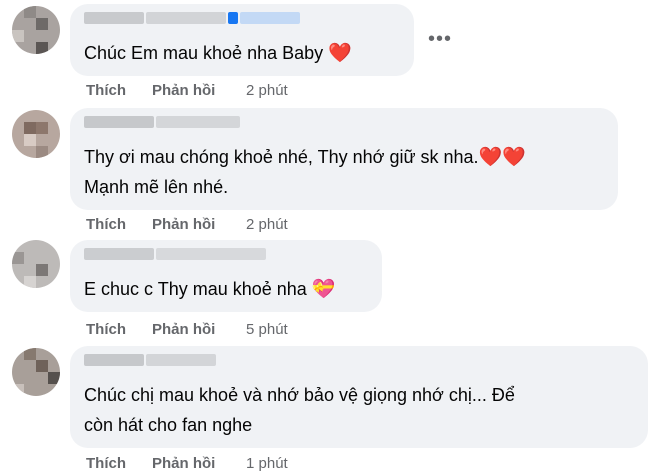 The height and width of the screenshot is (474, 660). Describe the element at coordinates (168, 425) in the screenshot. I see `comment-text-line-2: còn hát cho fan nghe` at that location.